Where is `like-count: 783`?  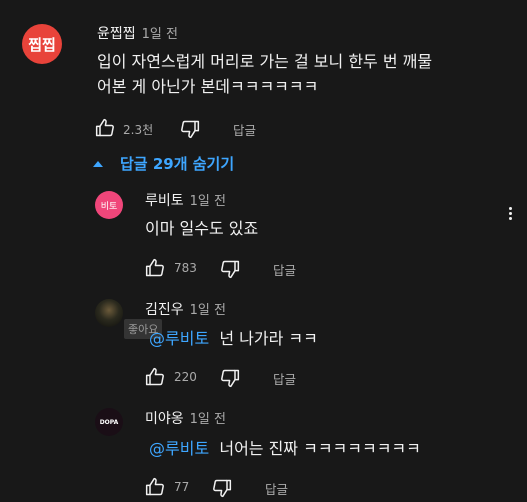 like-count: 783 is located at coordinates (185, 268).